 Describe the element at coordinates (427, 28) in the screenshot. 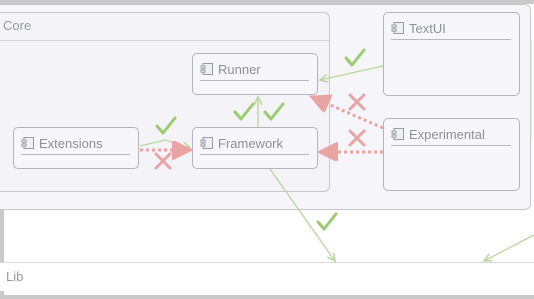

I see `textui-label: TextUI` at that location.